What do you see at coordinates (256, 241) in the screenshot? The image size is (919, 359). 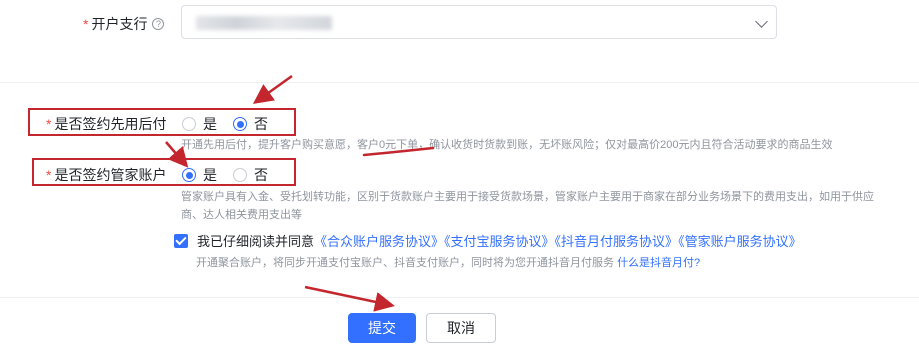 I see `agreement-prefix: 我已仔细阅读并同意` at bounding box center [256, 241].